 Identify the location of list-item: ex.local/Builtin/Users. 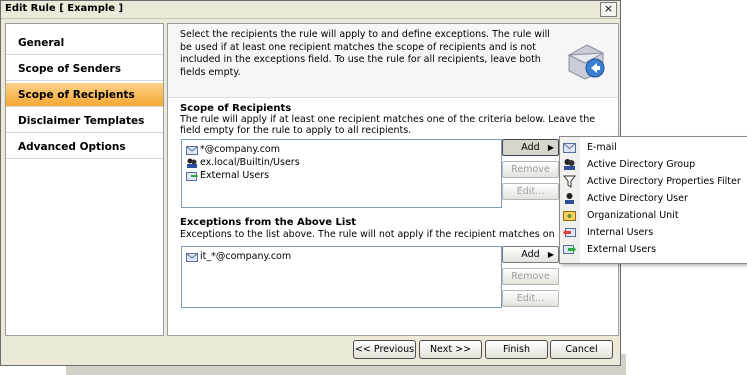
(243, 162).